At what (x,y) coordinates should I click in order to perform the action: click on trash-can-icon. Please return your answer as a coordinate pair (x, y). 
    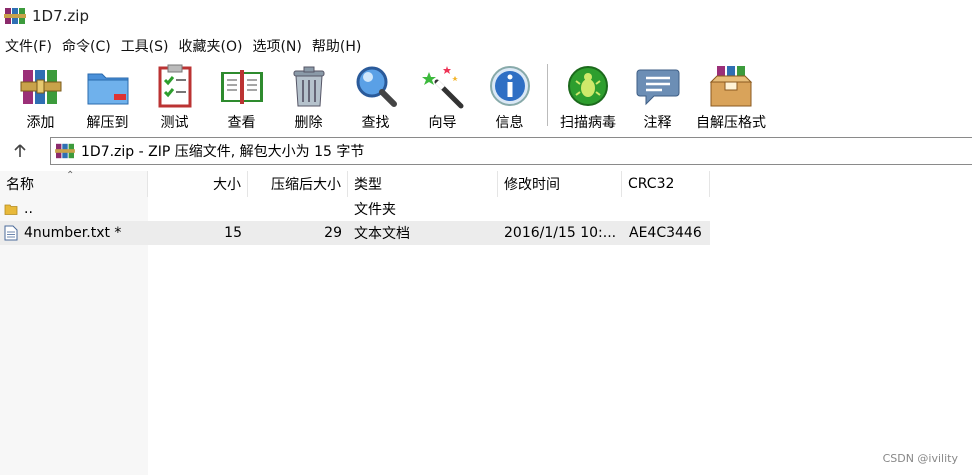
    Looking at the image, I should click on (308, 86).